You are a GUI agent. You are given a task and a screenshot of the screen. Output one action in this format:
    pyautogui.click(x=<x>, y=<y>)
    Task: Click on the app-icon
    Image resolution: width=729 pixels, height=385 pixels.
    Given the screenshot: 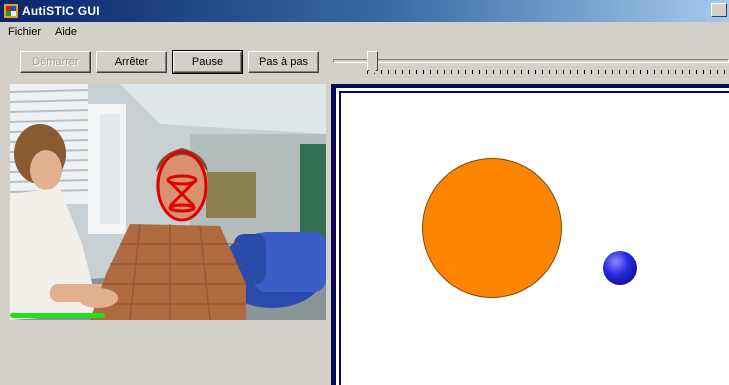 What is the action you would take?
    pyautogui.click(x=11, y=11)
    